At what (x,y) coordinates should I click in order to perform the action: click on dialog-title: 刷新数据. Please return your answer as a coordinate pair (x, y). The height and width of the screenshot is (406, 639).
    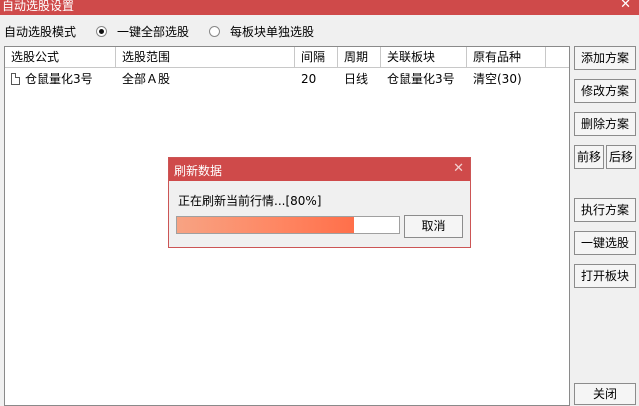
    Looking at the image, I should click on (198, 171).